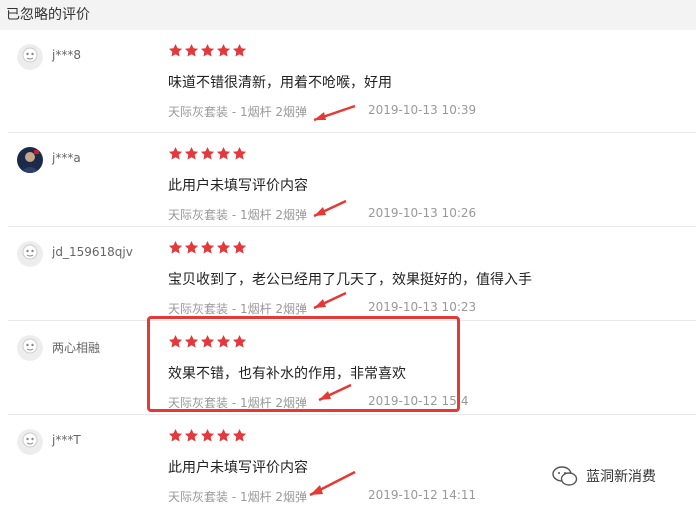 This screenshot has height=510, width=696. Describe the element at coordinates (280, 83) in the screenshot. I see `review-text: 味道不错很清新，用着不呛喉，好用` at that location.